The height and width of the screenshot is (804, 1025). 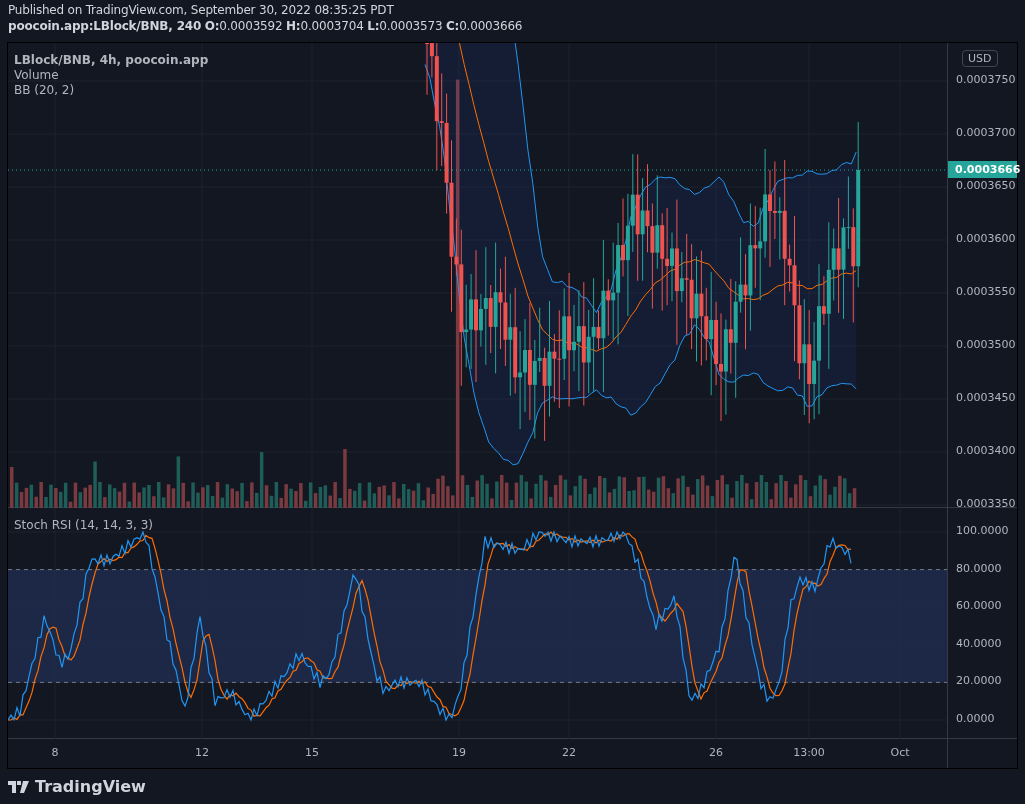 I want to click on stoch-tick: 0.0000, so click(x=975, y=718).